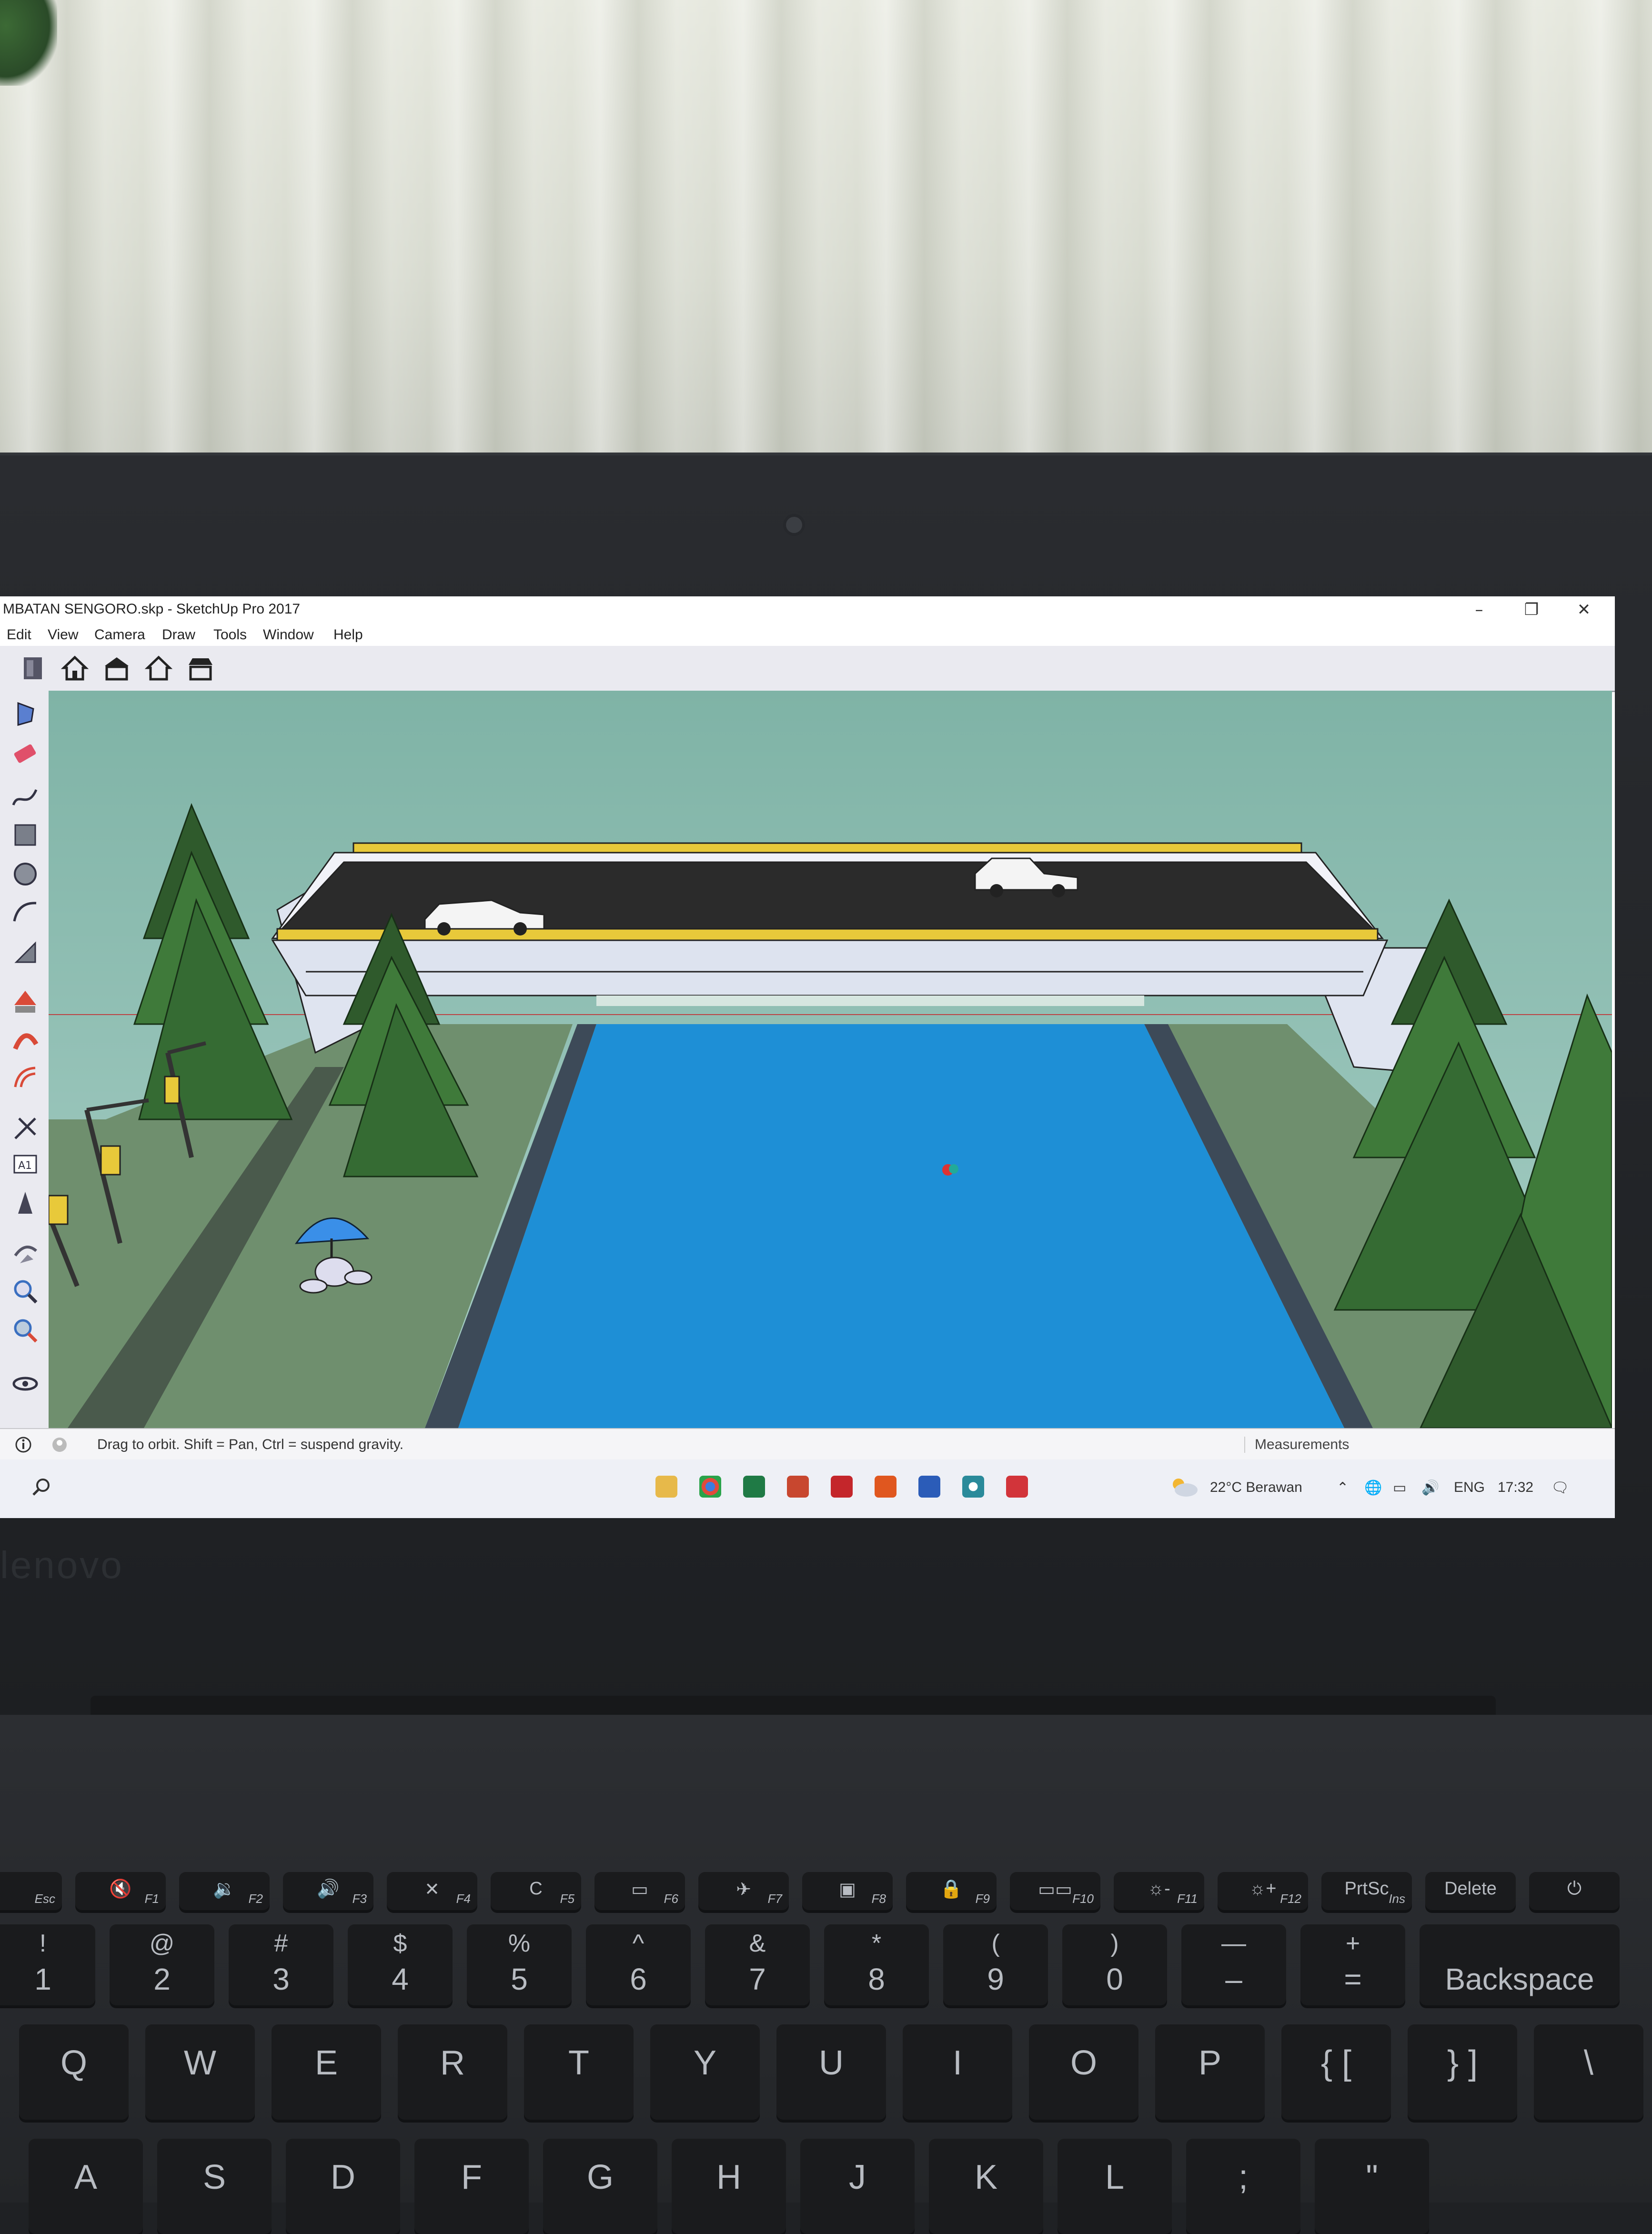 This screenshot has height=2234, width=1652. What do you see at coordinates (666, 1487) in the screenshot?
I see `file-explorer-icon` at bounding box center [666, 1487].